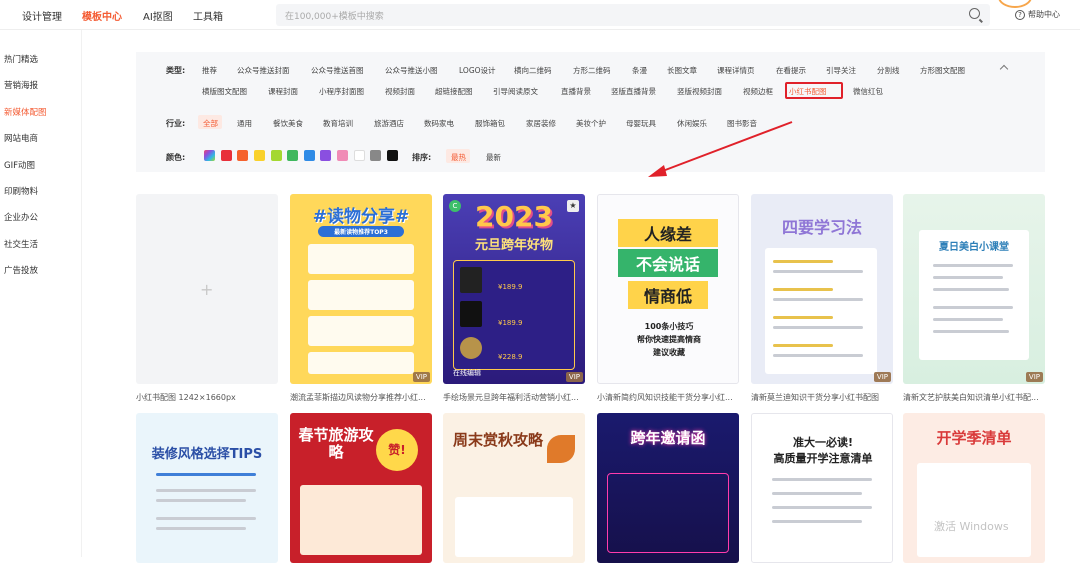  I want to click on card-subtitle: 元旦跨年好物, so click(513, 245).